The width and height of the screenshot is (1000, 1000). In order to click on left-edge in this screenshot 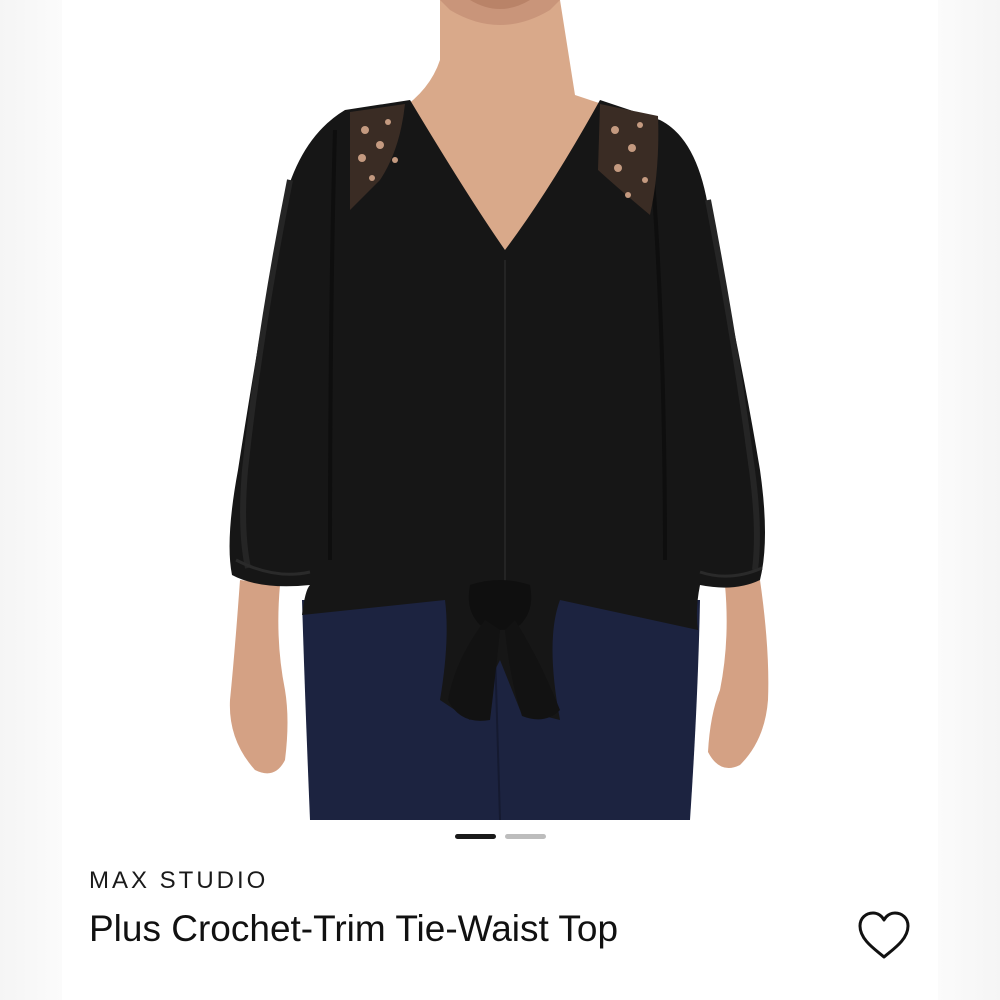, I will do `click(31, 500)`.